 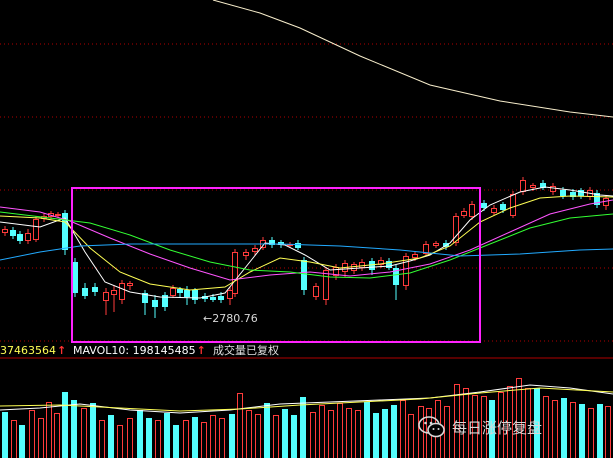 I want to click on ma60-line, so click(x=306, y=252).